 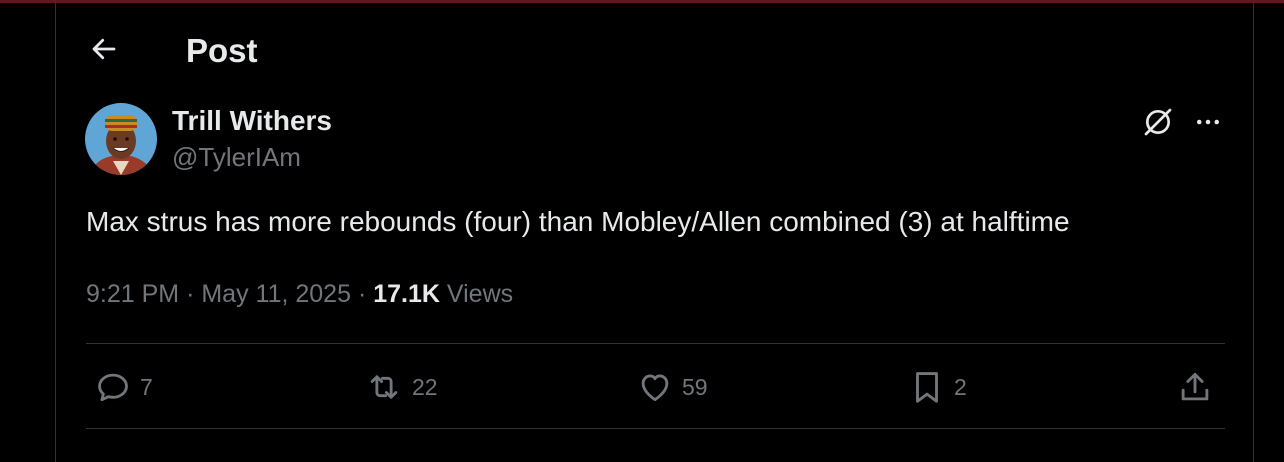 I want to click on reply-button: 7, so click(x=123, y=387).